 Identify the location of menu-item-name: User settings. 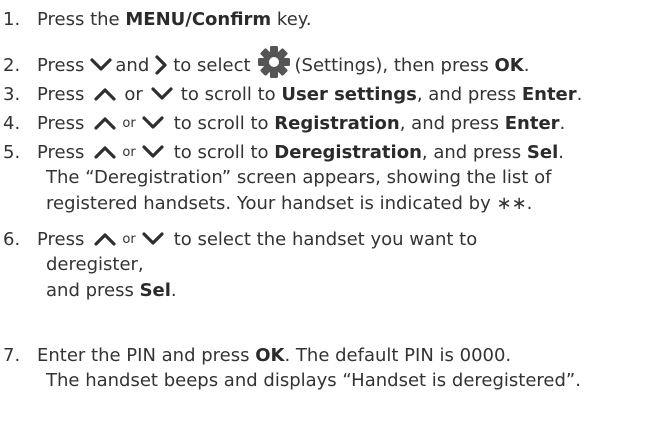
(349, 94).